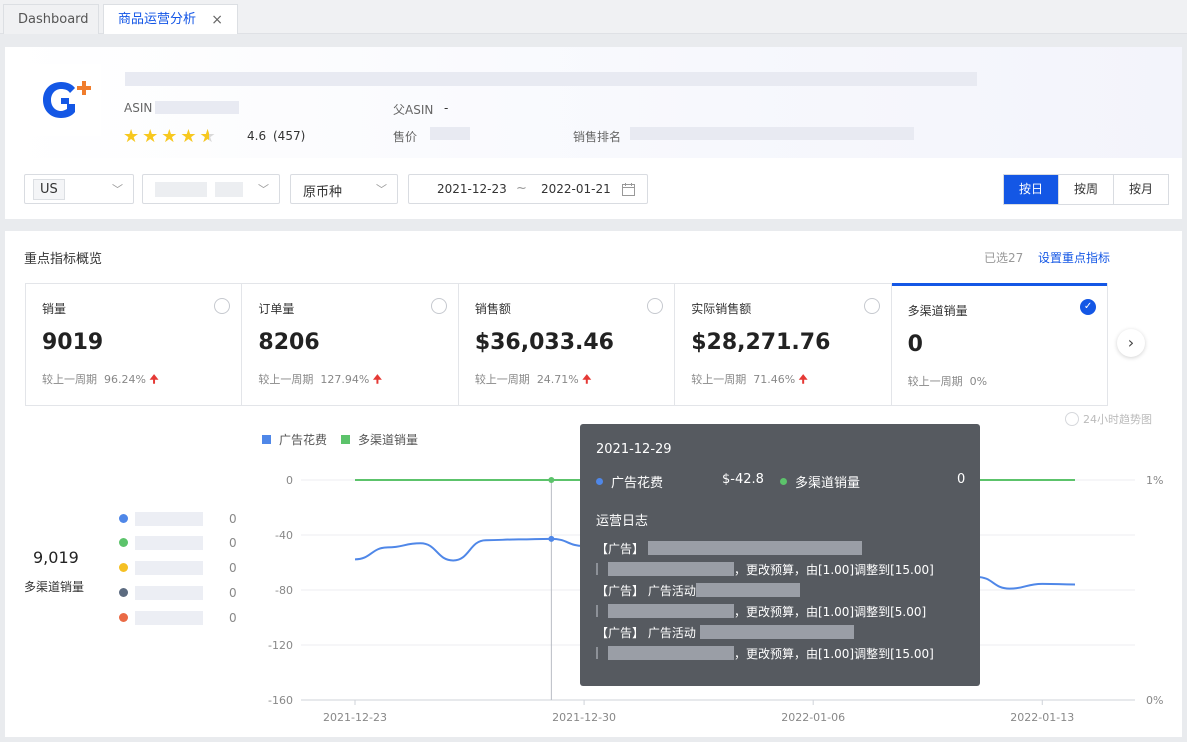 The width and height of the screenshot is (1187, 742). I want to click on calendar-icon, so click(628, 189).